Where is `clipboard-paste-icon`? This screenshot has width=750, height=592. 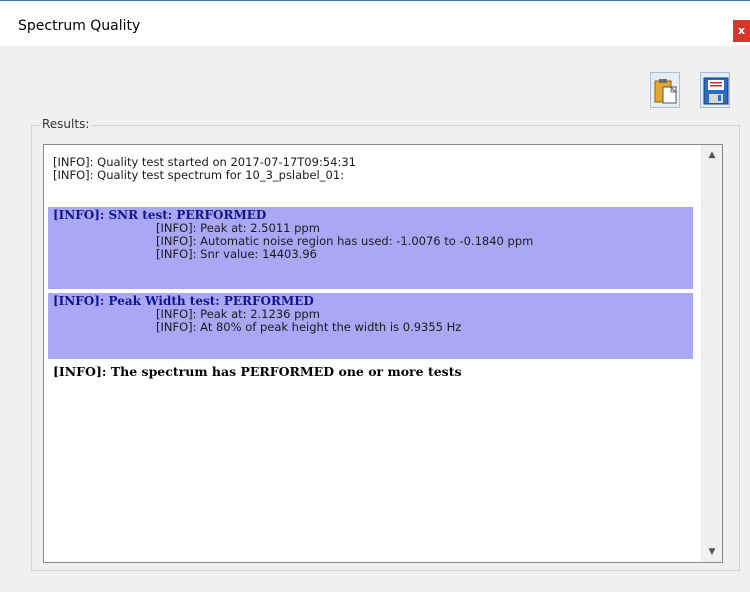
clipboard-paste-icon is located at coordinates (665, 91).